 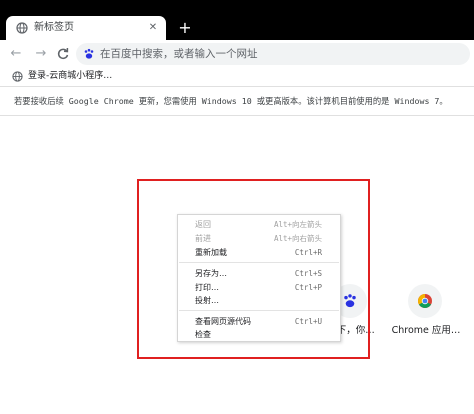 What do you see at coordinates (259, 321) in the screenshot?
I see `menu-item-view-source: 查看网页源代码 Ctrl+U` at bounding box center [259, 321].